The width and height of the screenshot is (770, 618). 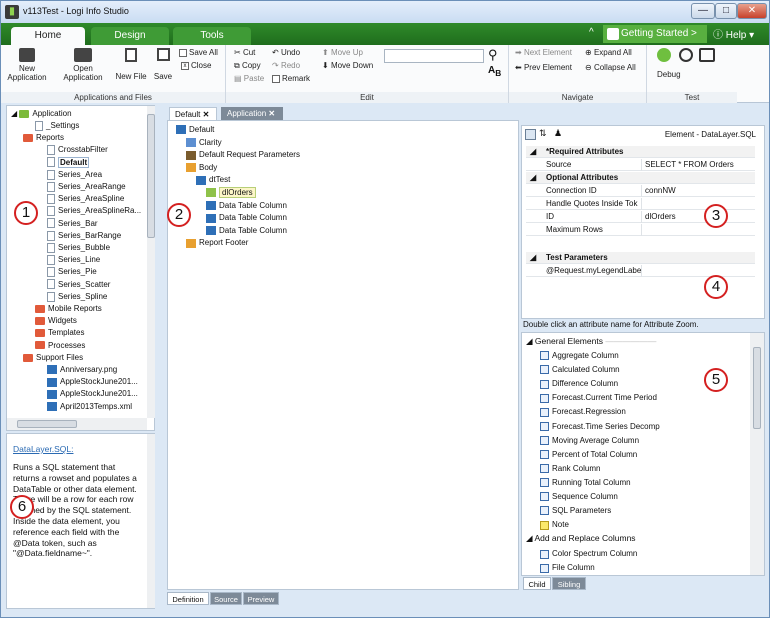 What do you see at coordinates (73, 260) in the screenshot?
I see `tree-item: Series_Line` at bounding box center [73, 260].